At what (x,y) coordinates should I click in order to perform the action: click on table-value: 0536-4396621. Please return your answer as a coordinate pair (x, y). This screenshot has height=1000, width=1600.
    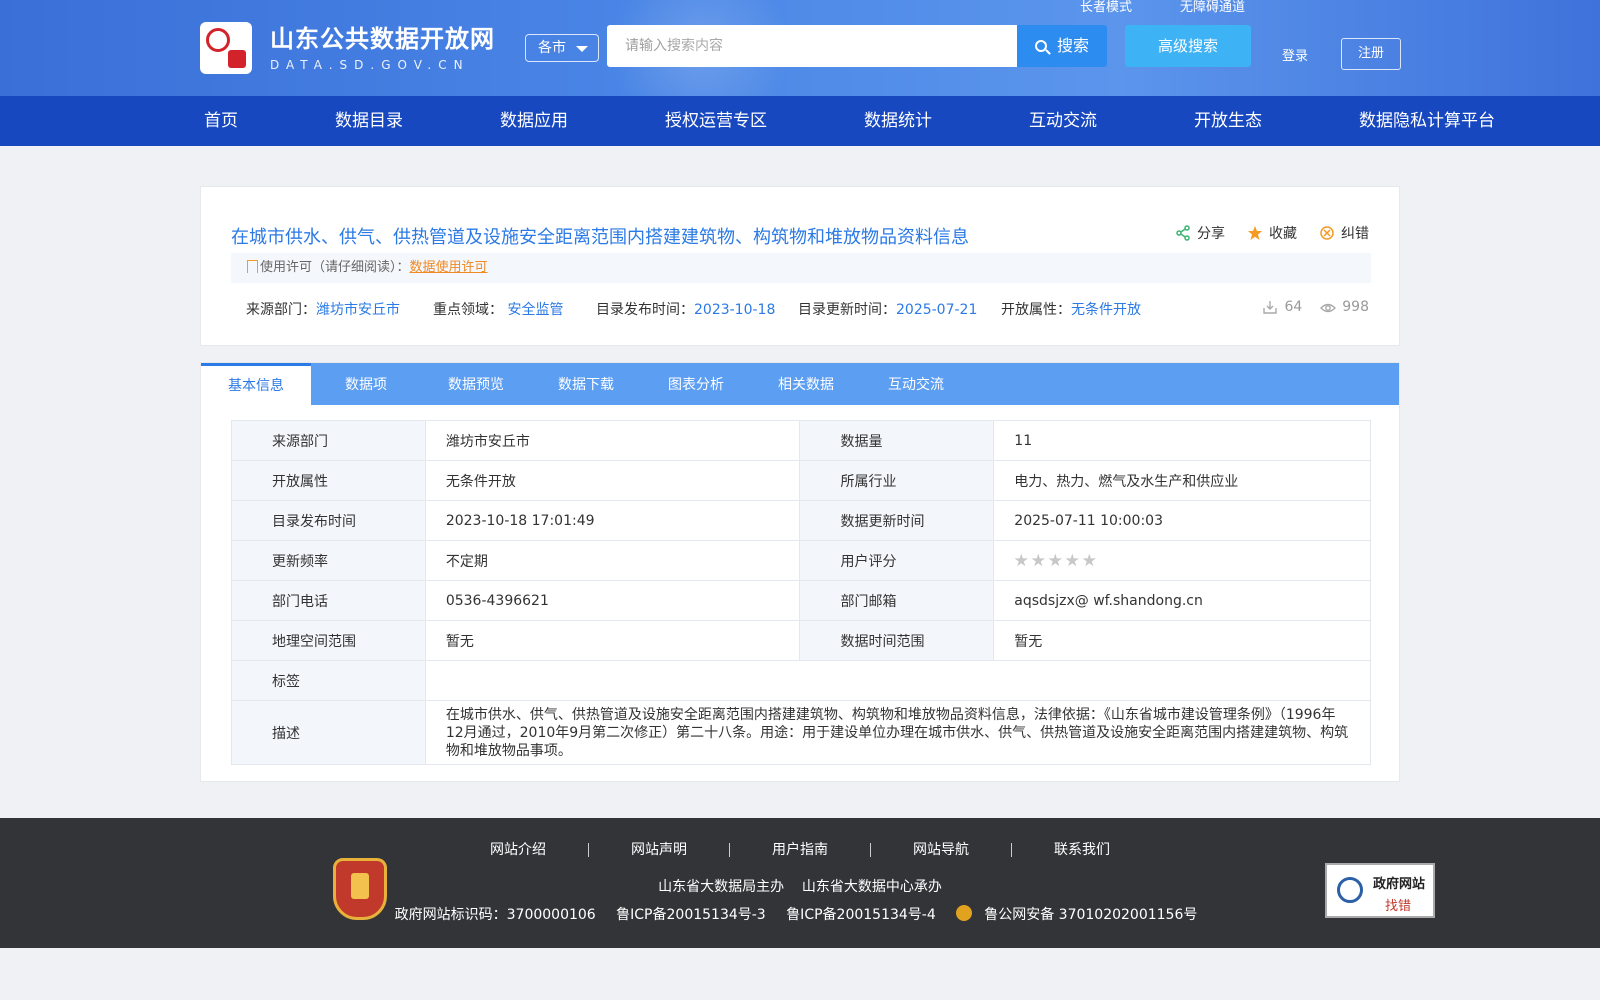
    Looking at the image, I should click on (612, 600).